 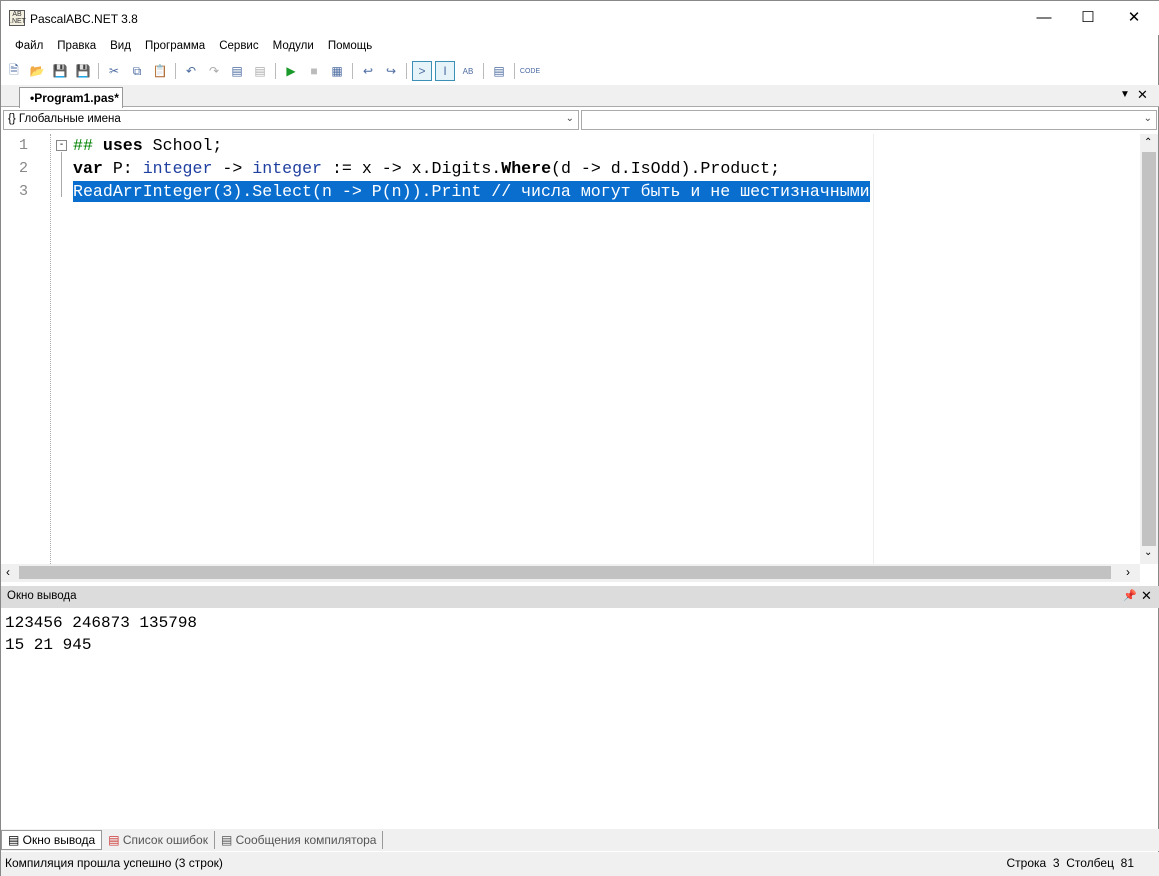 I want to click on spellcheck-icon: AB, so click(x=468, y=71).